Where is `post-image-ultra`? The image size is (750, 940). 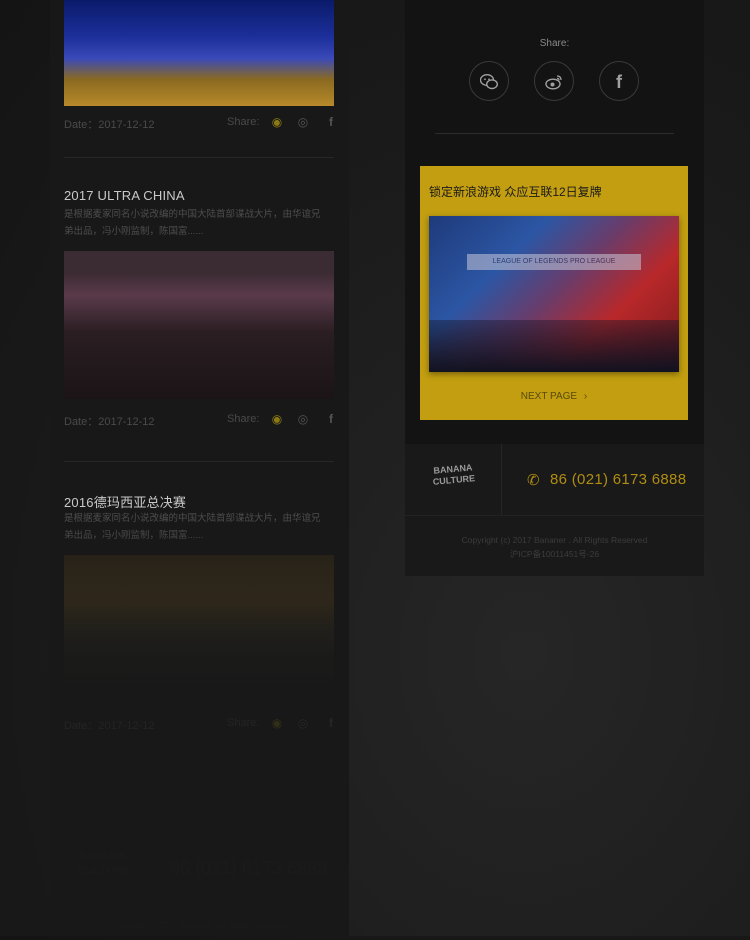 post-image-ultra is located at coordinates (199, 325).